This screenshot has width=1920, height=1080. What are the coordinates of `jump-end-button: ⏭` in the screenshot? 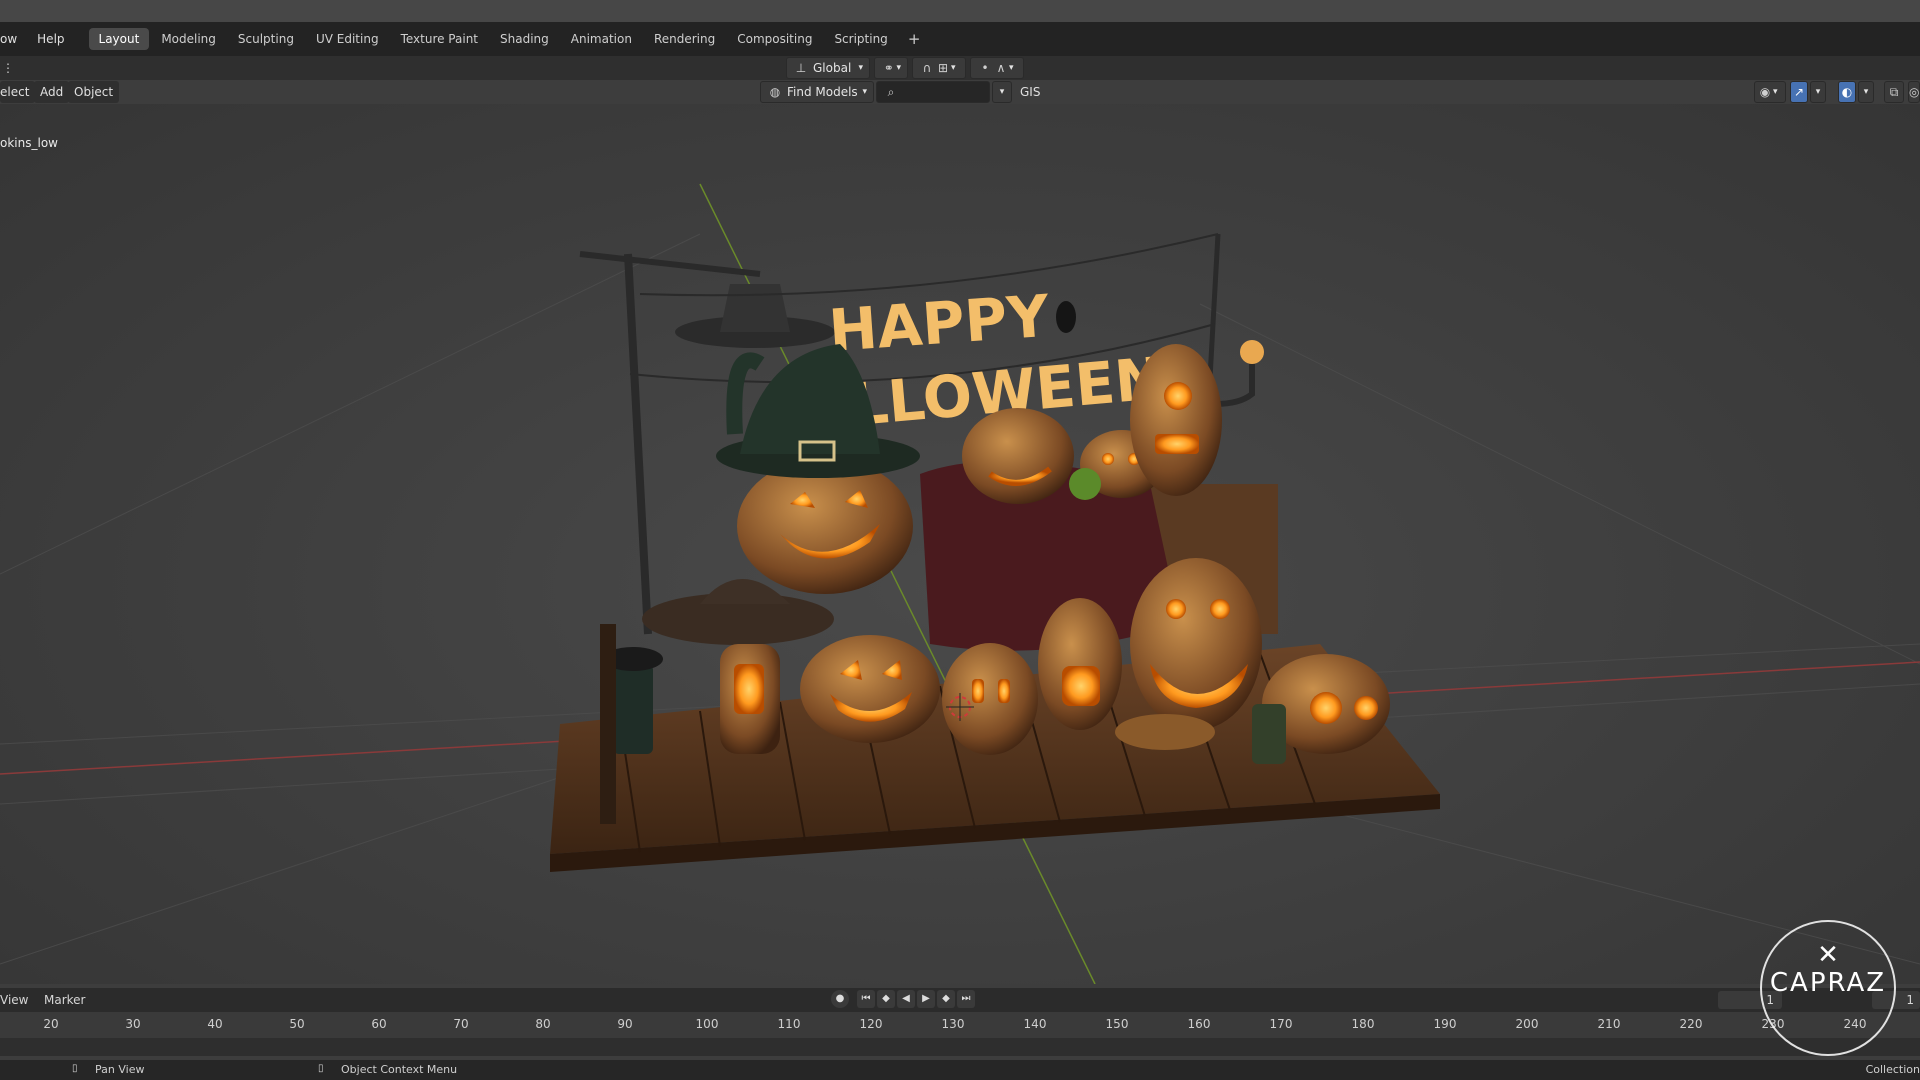 It's located at (966, 999).